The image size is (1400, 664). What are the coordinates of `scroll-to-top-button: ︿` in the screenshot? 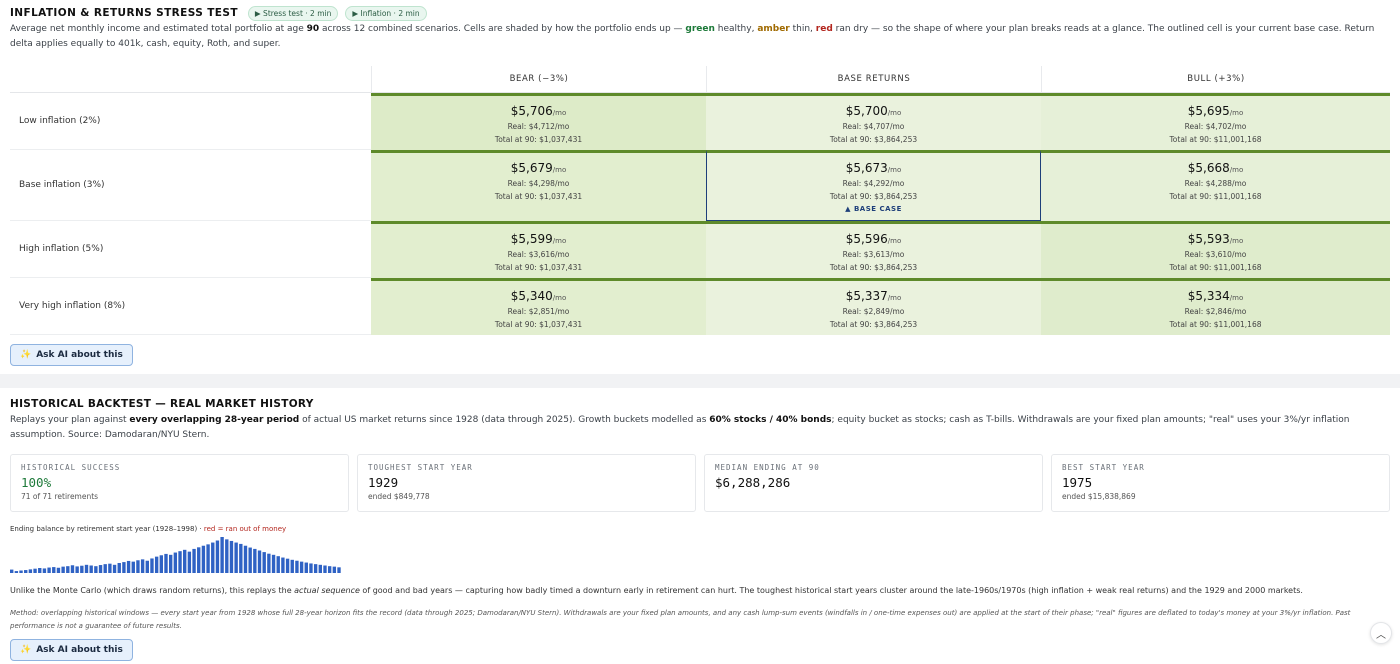 It's located at (1381, 633).